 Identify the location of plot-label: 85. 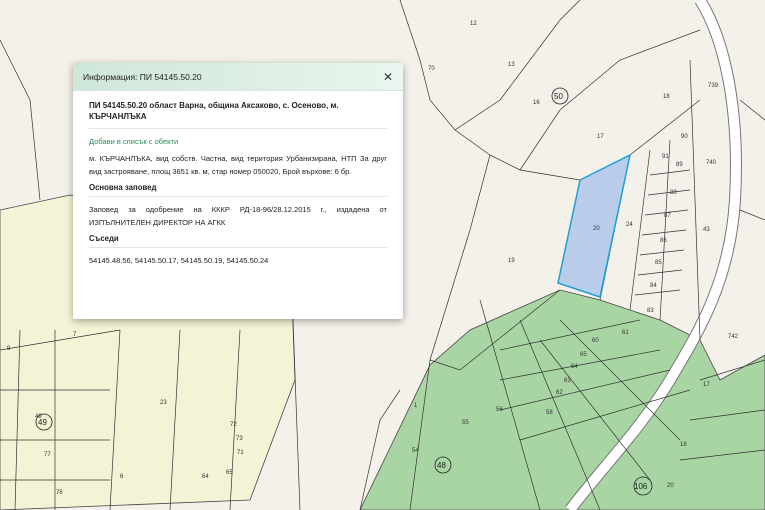
(658, 263).